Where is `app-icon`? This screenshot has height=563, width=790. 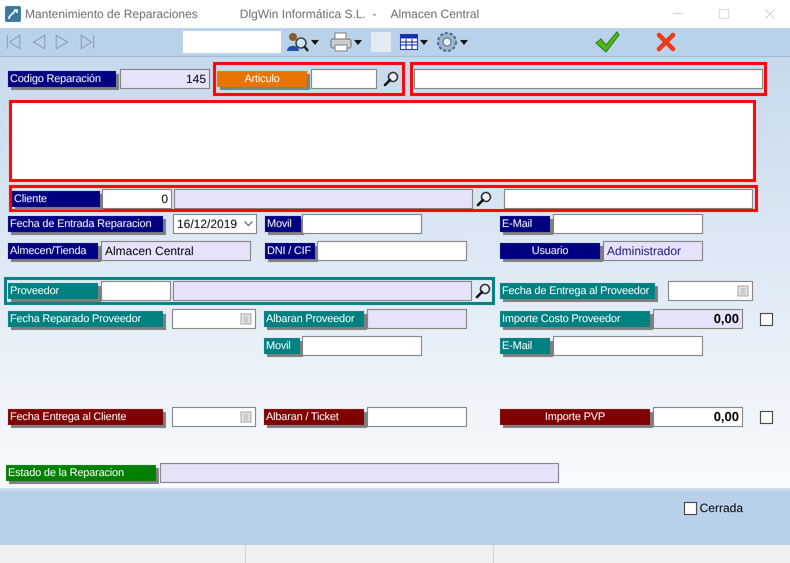
app-icon is located at coordinates (13, 14).